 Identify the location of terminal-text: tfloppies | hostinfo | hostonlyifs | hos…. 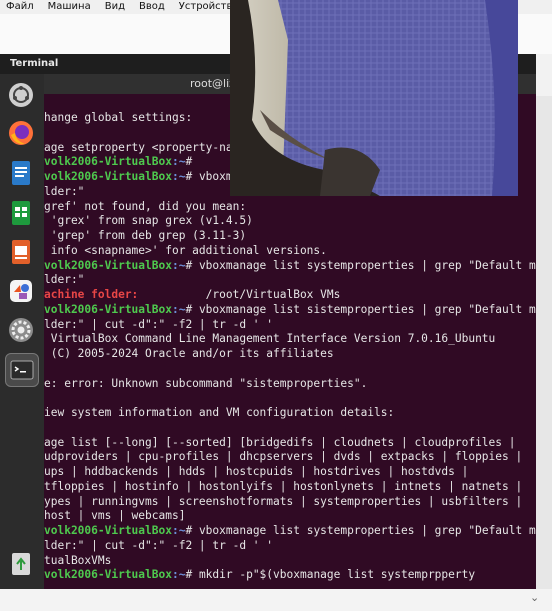
(283, 486).